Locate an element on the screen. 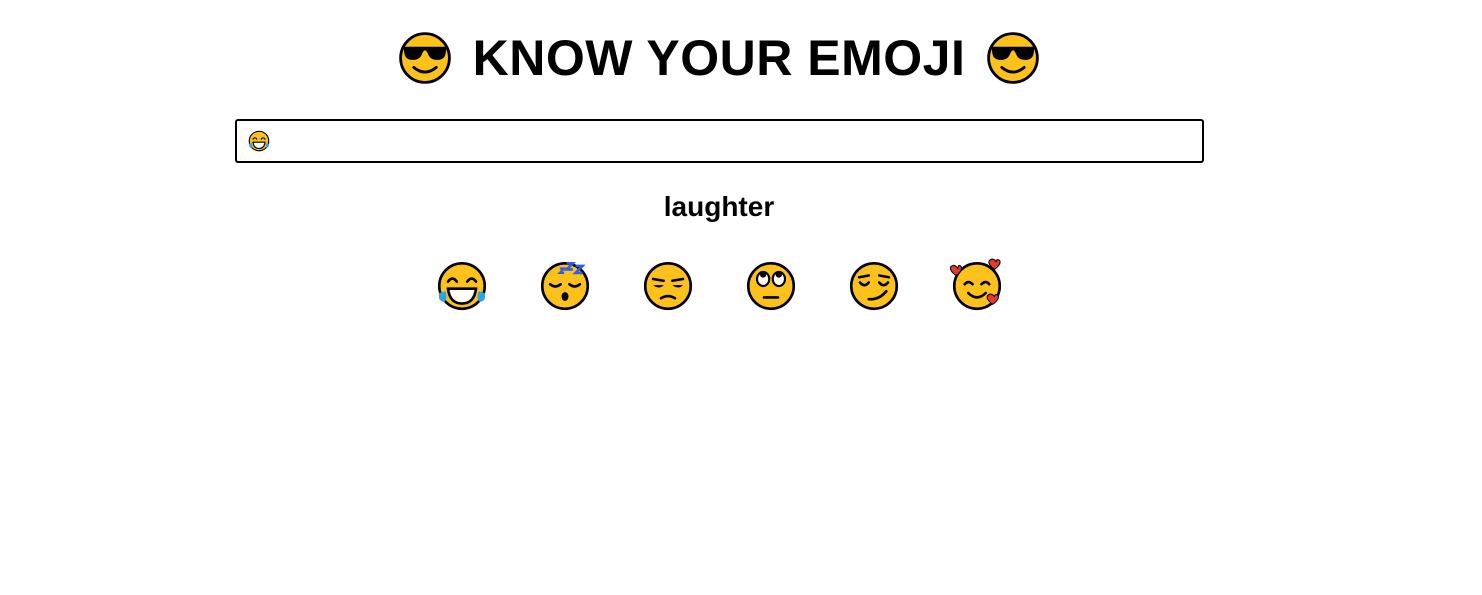 The height and width of the screenshot is (595, 1482). emoji-search-input is located at coordinates (719, 141).